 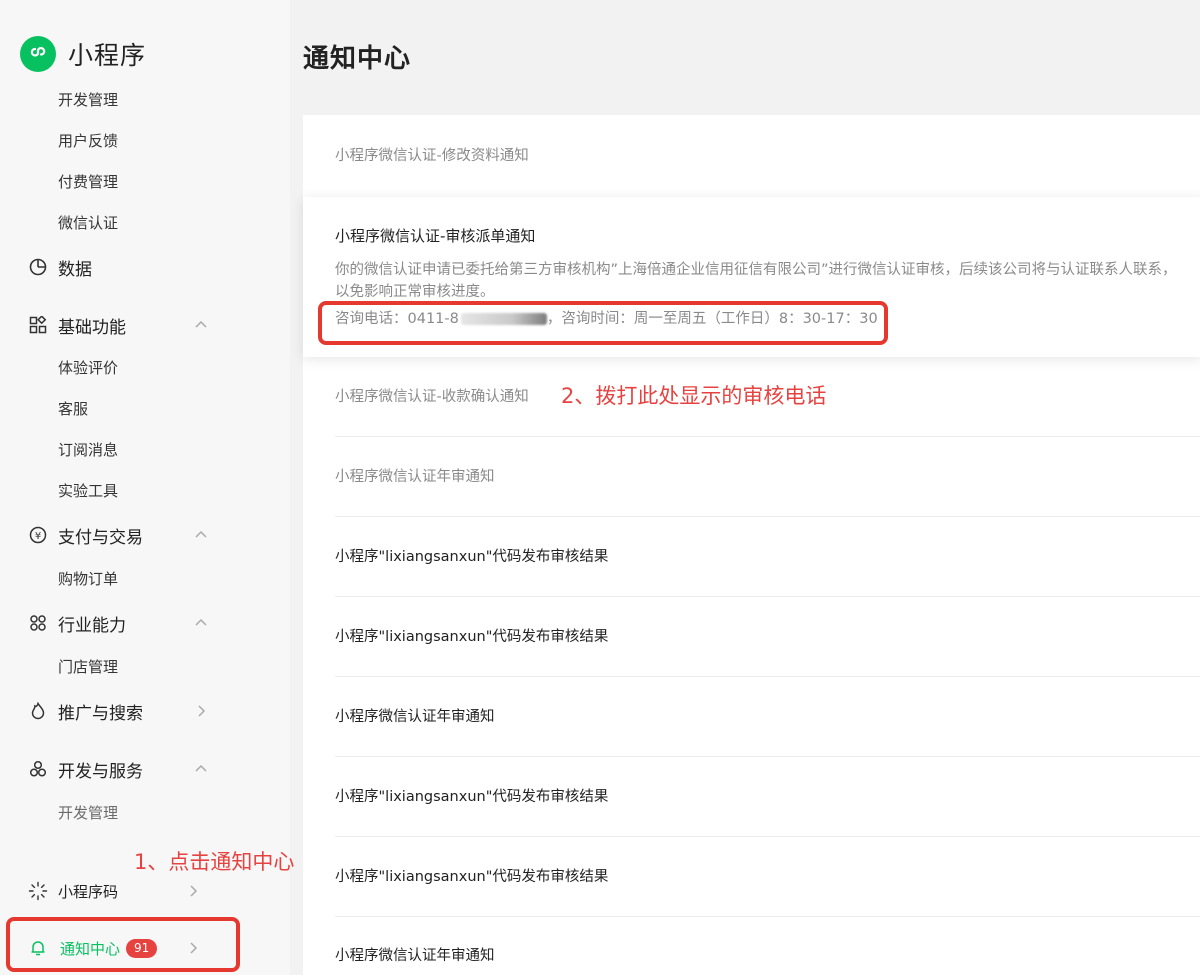 I want to click on notice-body-line: 以免影响正常审核进度。, so click(x=415, y=292).